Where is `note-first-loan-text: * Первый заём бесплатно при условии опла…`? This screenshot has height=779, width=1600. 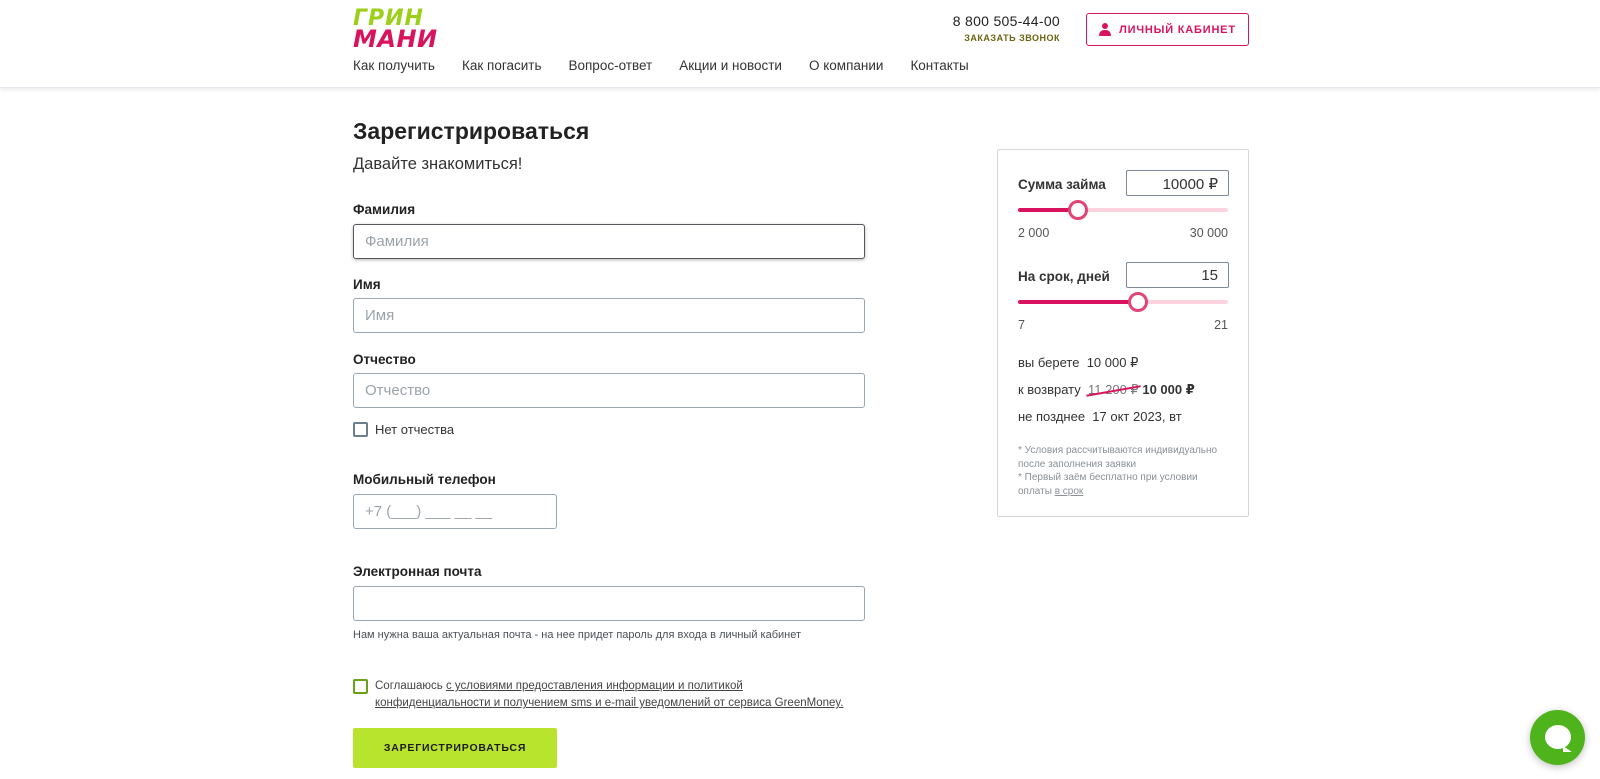
note-first-loan-text: * Первый заём бесплатно при условии опла… is located at coordinates (1108, 484).